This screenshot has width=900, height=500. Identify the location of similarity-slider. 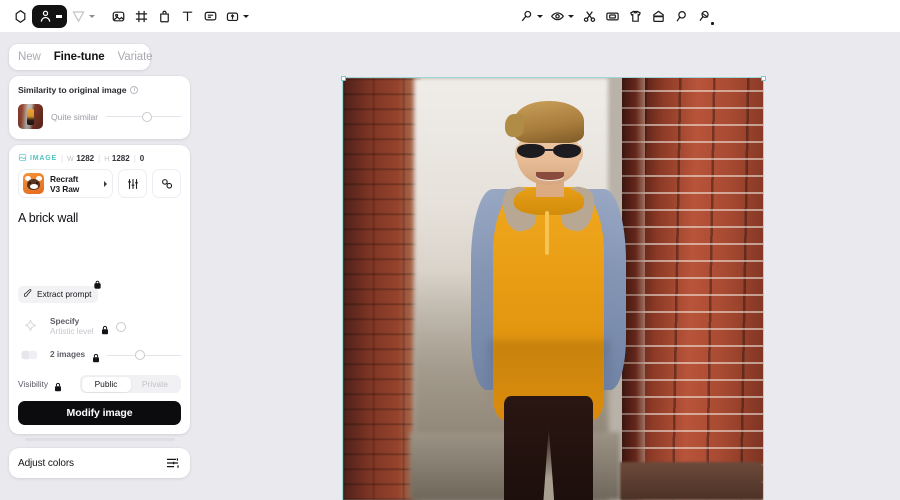
(143, 117).